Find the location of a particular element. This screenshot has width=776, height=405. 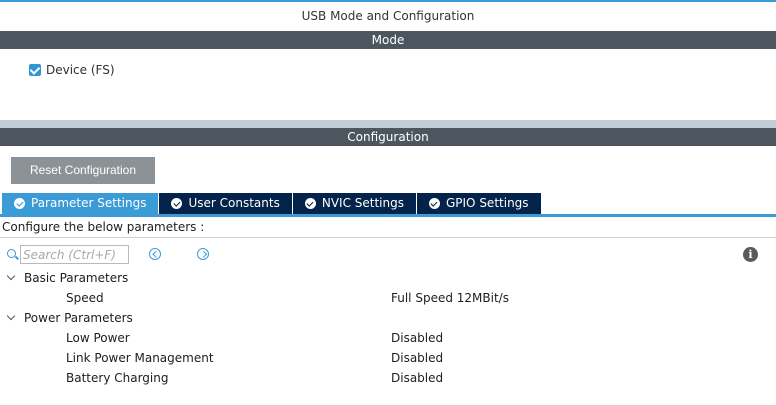

info-icon: i is located at coordinates (750, 254).